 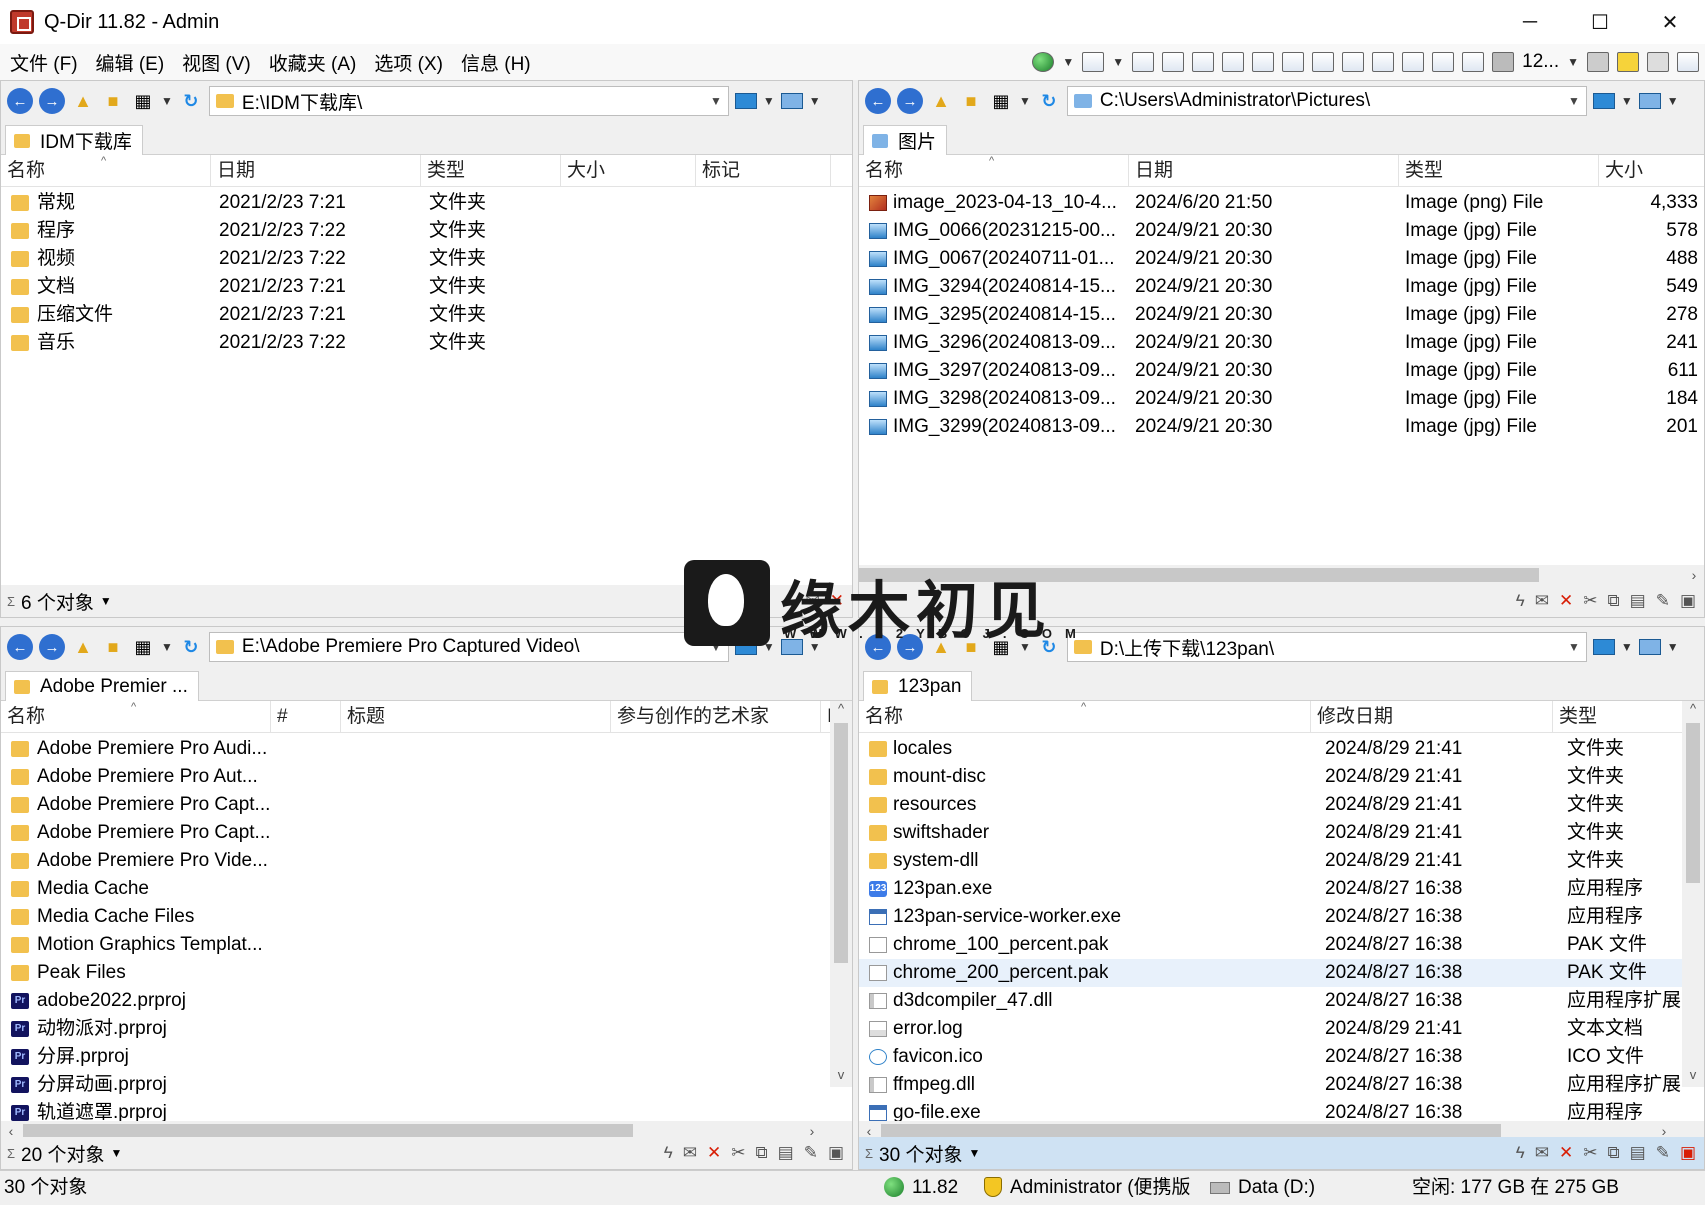 What do you see at coordinates (1503, 62) in the screenshot?
I see `ini-icon` at bounding box center [1503, 62].